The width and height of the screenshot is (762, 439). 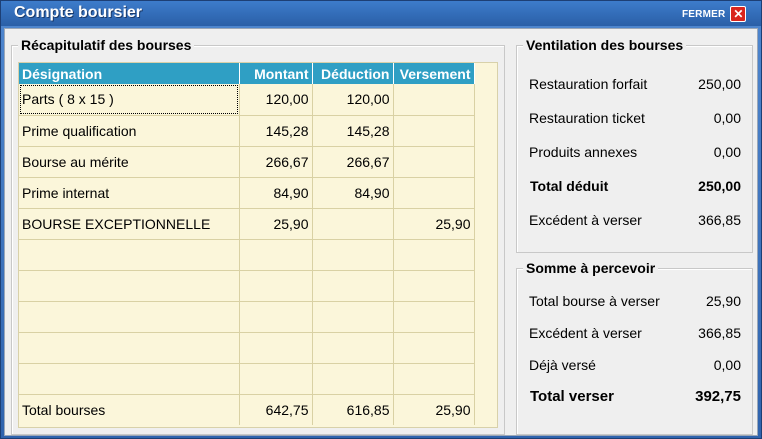 I want to click on table-row: Prime internat 84,90 84,90, so click(x=247, y=193).